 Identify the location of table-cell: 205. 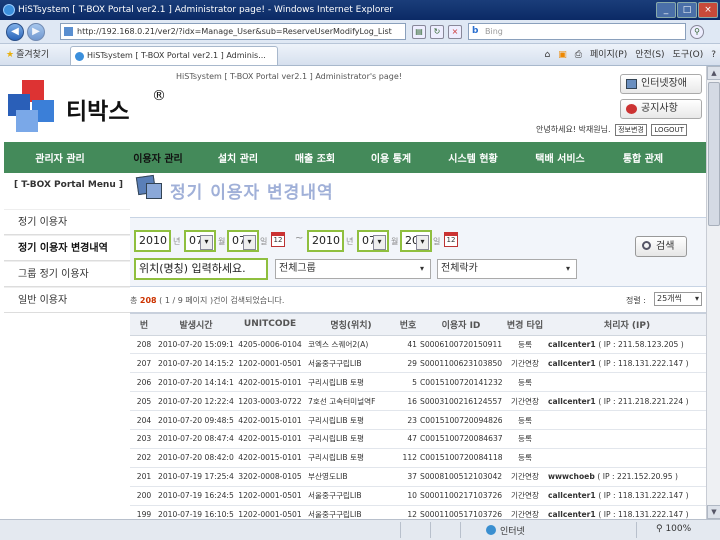
(144, 401).